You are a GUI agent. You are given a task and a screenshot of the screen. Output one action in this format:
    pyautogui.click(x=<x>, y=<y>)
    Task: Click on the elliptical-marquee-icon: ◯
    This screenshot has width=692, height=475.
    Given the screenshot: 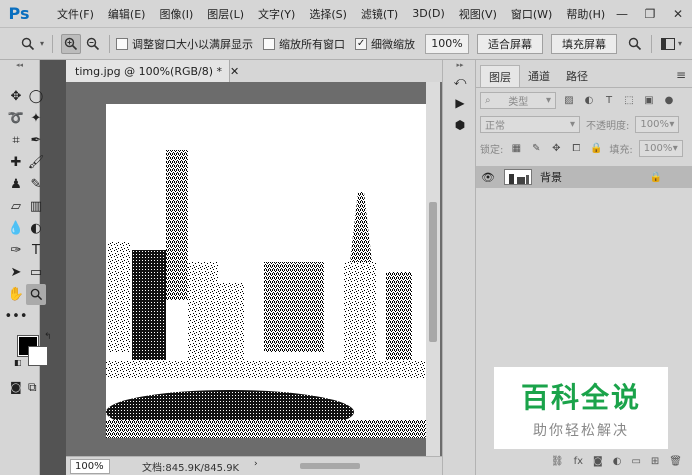 What is the action you would take?
    pyautogui.click(x=36, y=96)
    